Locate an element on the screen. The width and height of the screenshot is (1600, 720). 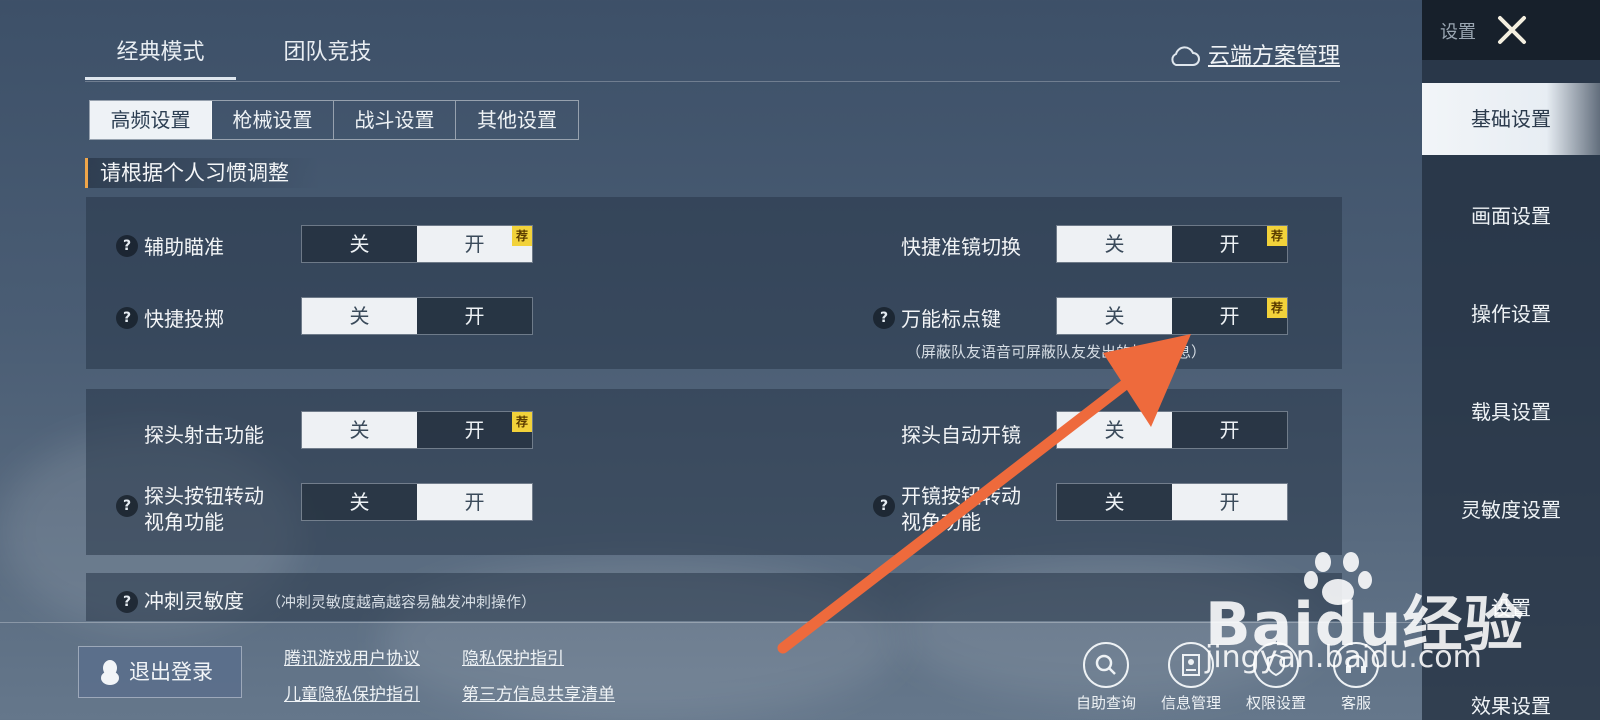
id-card-icon is located at coordinates (1191, 665).